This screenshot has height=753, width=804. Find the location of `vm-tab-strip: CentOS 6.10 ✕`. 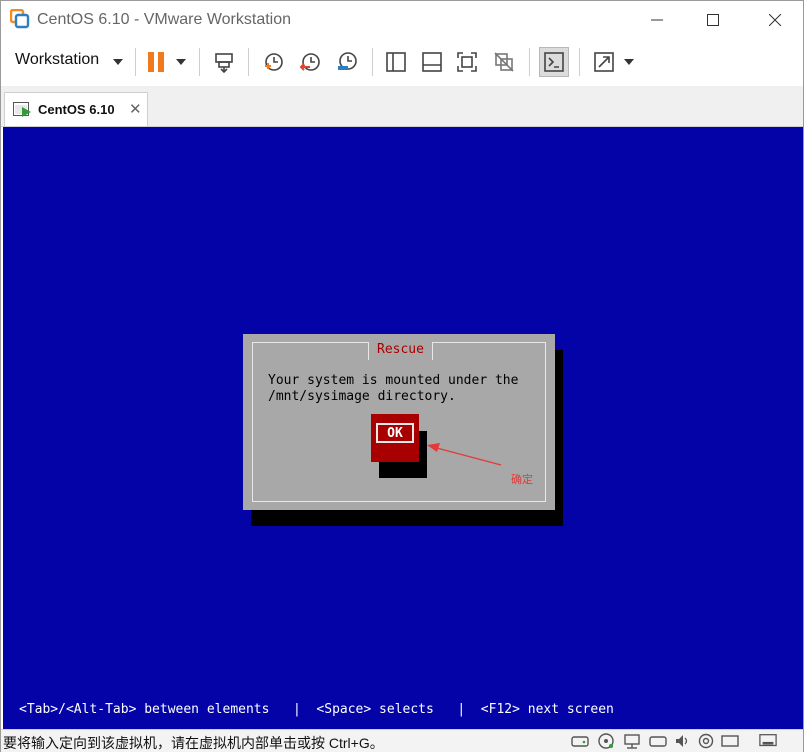

vm-tab-strip: CentOS 6.10 ✕ is located at coordinates (402, 106).